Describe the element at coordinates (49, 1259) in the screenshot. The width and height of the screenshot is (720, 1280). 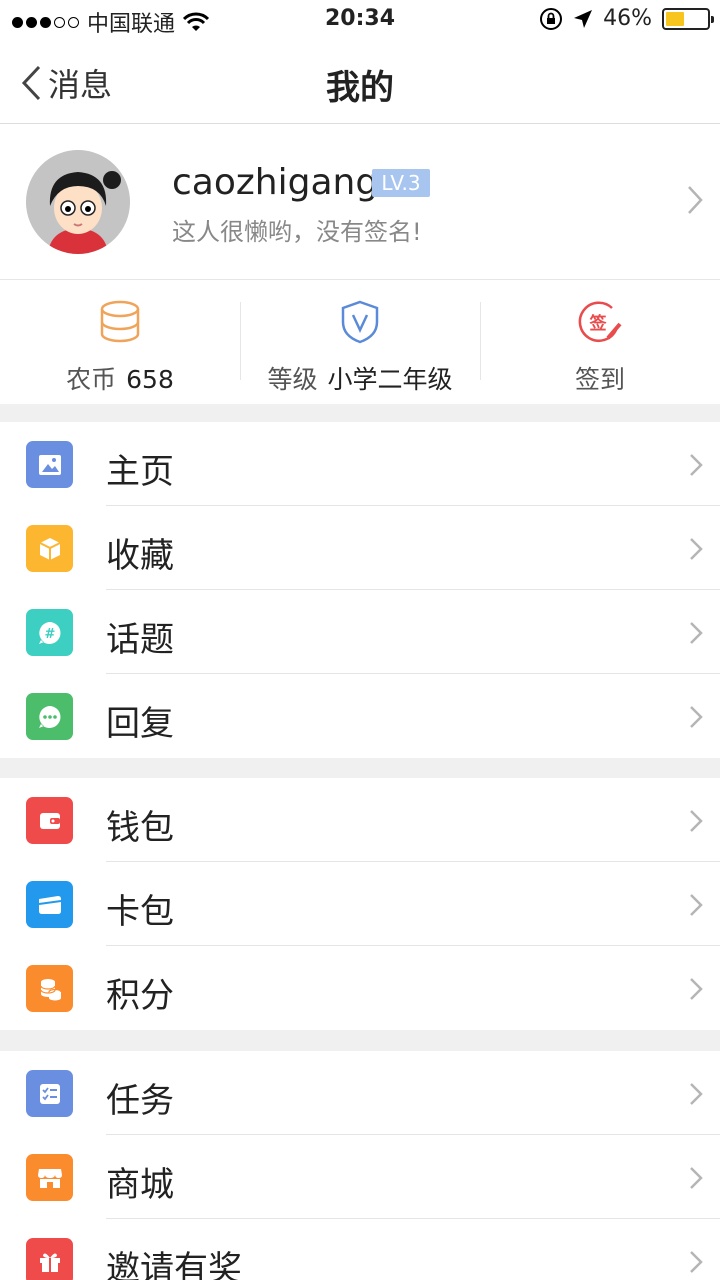
I see `gift-icon` at that location.